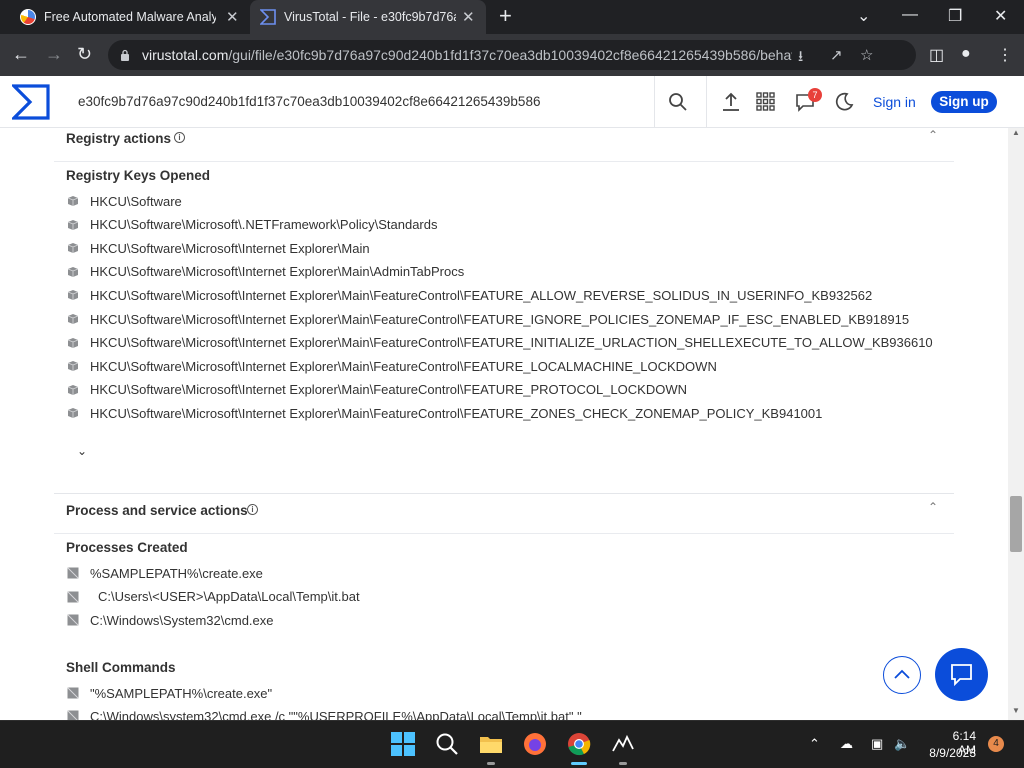 Image resolution: width=1024 pixels, height=768 pixels. What do you see at coordinates (491, 744) in the screenshot?
I see `file-explorer-icon` at bounding box center [491, 744].